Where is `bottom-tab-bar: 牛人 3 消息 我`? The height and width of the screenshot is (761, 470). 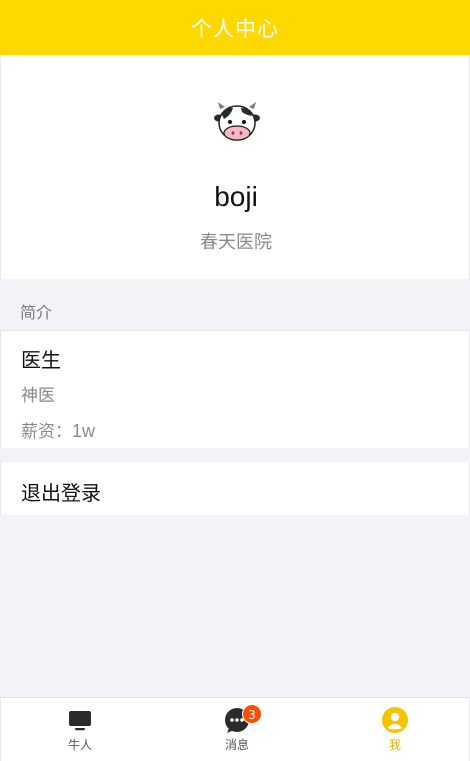 bottom-tab-bar: 牛人 3 消息 我 is located at coordinates (235, 729).